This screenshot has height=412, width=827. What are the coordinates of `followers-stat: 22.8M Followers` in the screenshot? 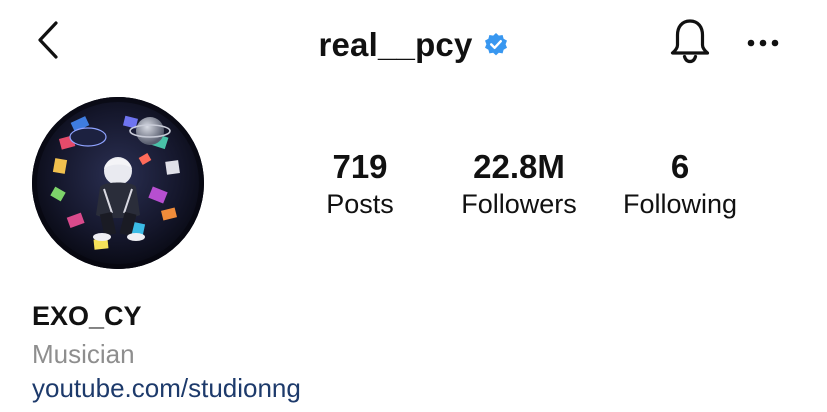 It's located at (519, 185).